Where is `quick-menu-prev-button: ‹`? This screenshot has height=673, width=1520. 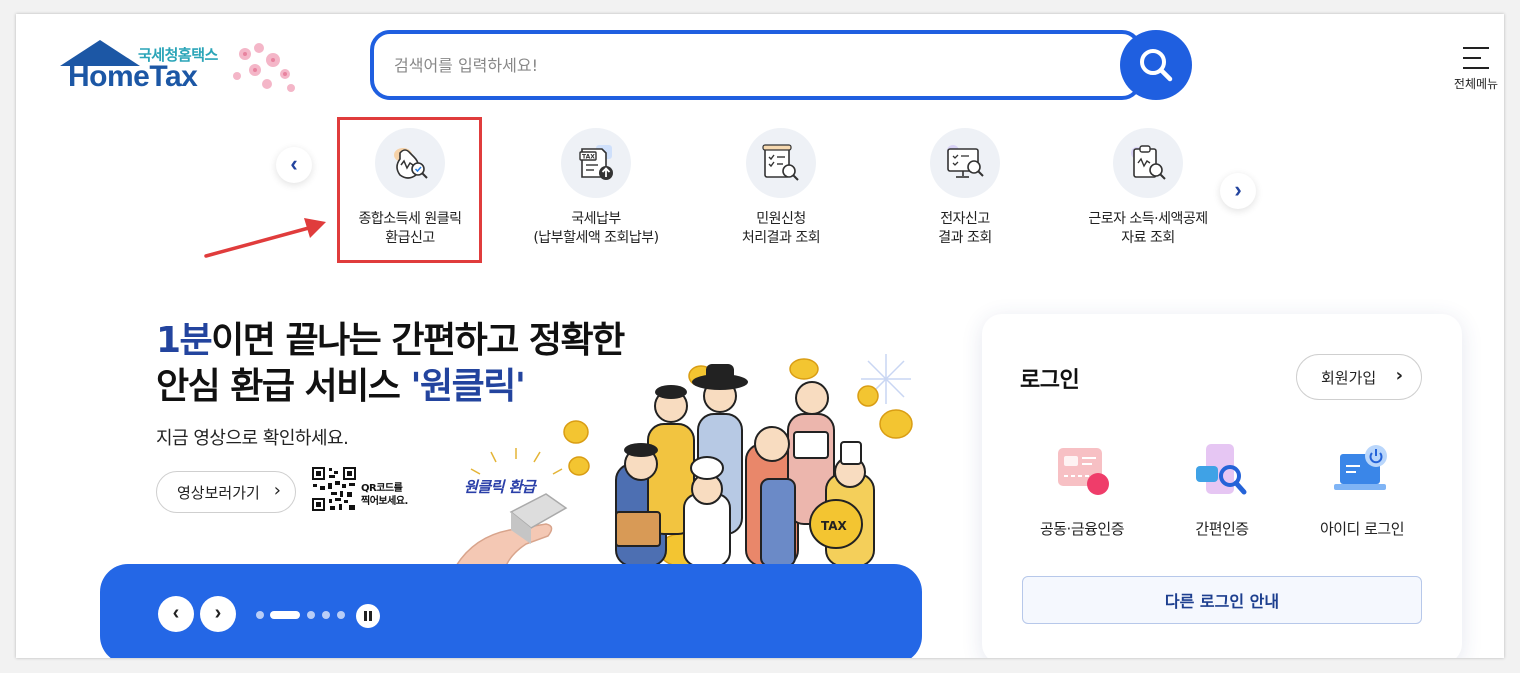 quick-menu-prev-button: ‹ is located at coordinates (294, 165).